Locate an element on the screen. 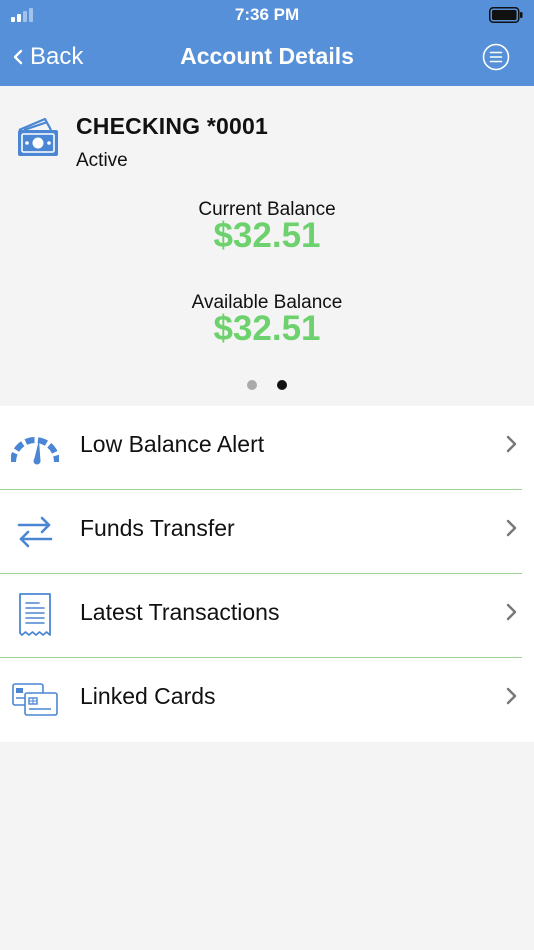  status-bar: 7:36 PM is located at coordinates (267, 15).